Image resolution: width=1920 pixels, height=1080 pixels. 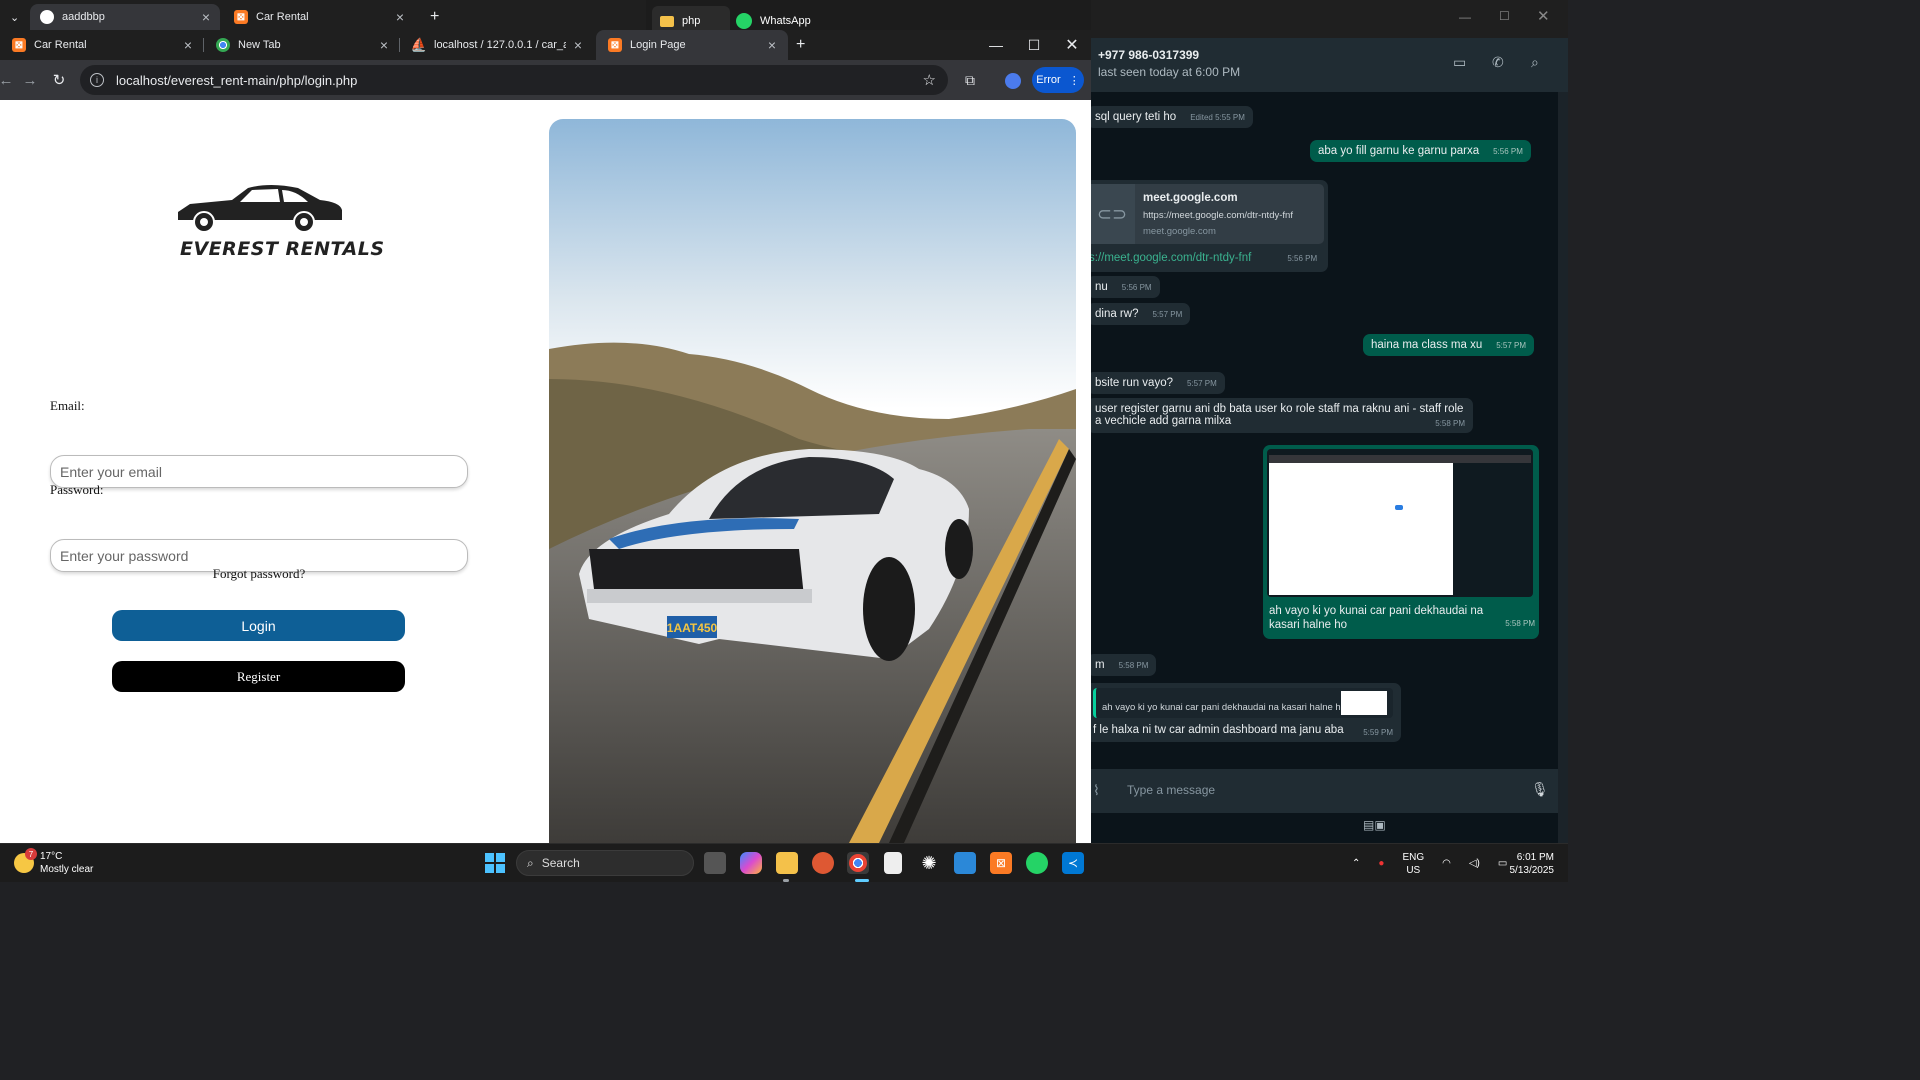 I want to click on xampp-taskbar-icon: ⊠, so click(x=1001, y=863).